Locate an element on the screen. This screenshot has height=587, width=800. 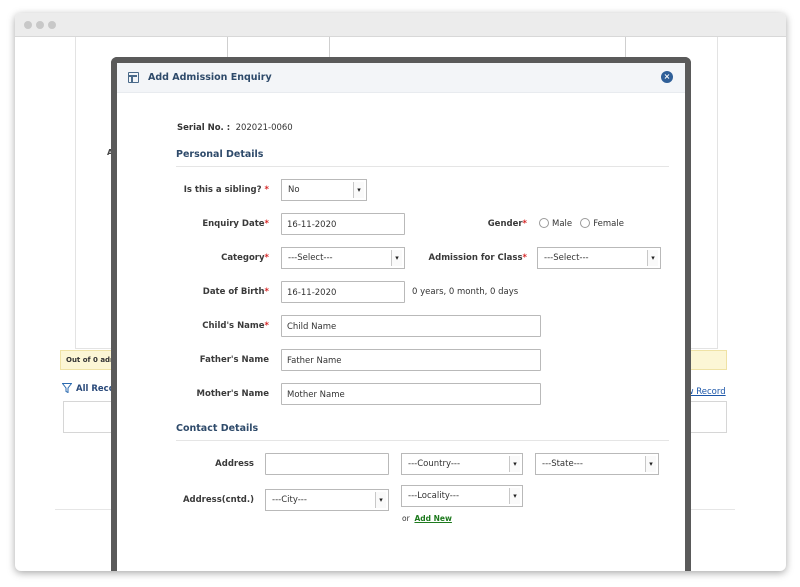
age-text: 0 years, 0 month, 0 days is located at coordinates (465, 292).